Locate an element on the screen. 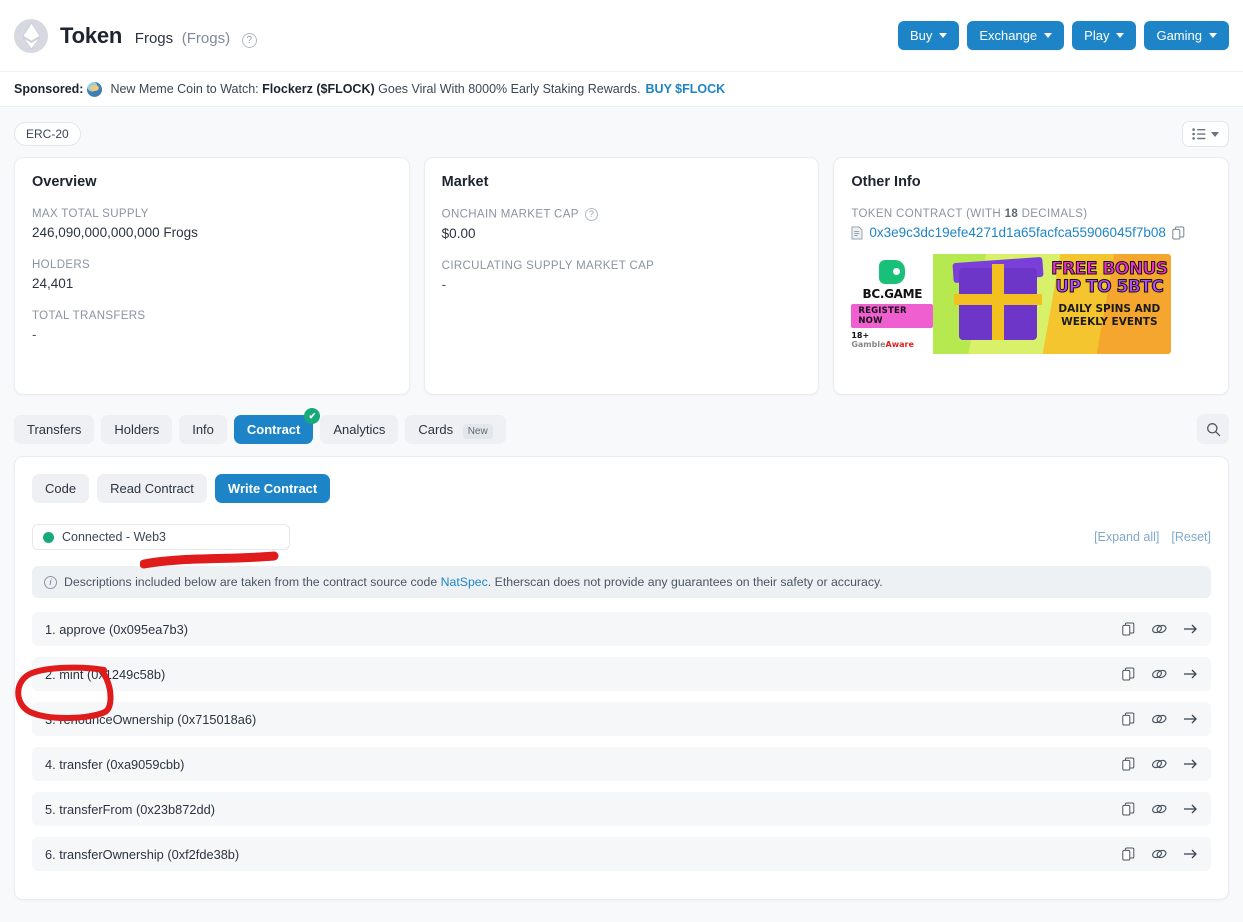  list-view-button is located at coordinates (1205, 134).